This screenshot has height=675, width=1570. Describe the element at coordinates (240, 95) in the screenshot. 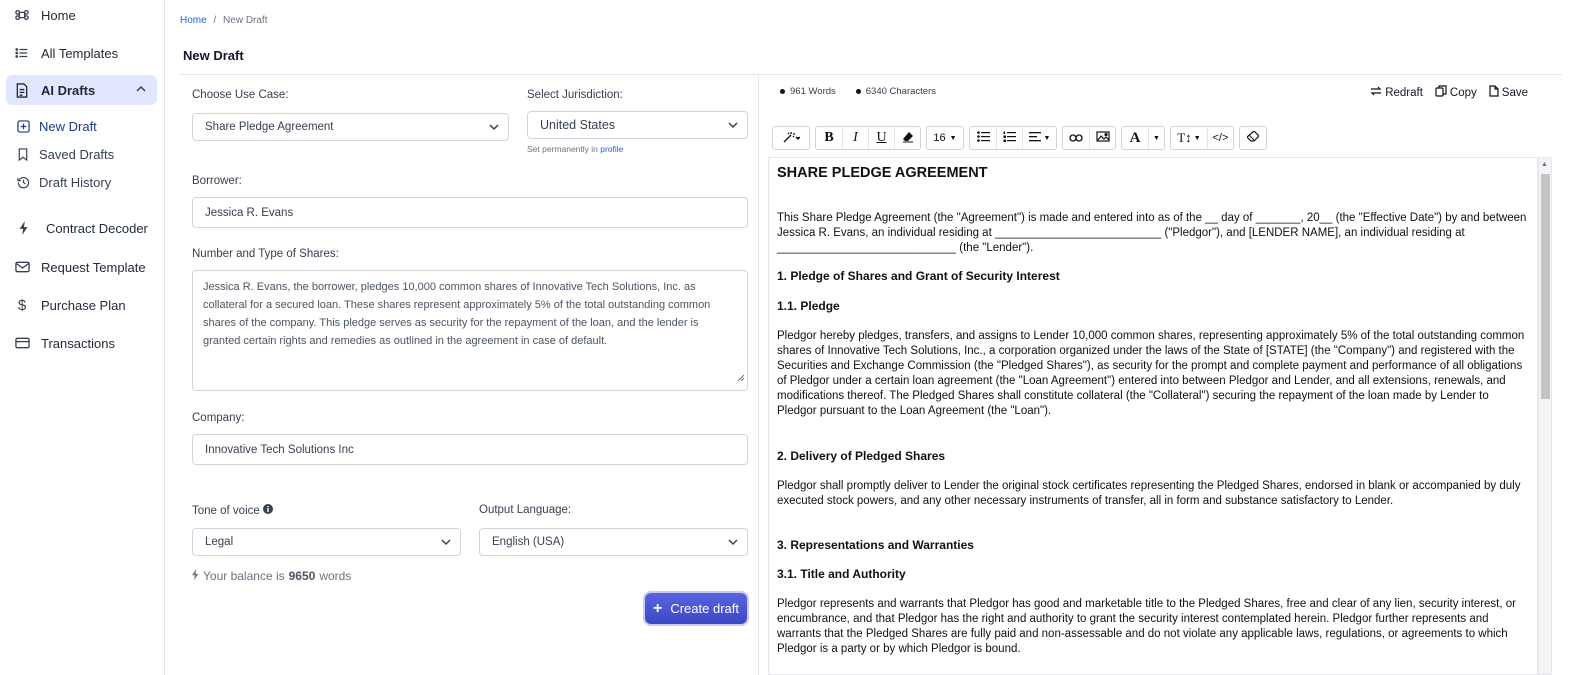

I see `use-case-label: Choose Use Case:` at that location.